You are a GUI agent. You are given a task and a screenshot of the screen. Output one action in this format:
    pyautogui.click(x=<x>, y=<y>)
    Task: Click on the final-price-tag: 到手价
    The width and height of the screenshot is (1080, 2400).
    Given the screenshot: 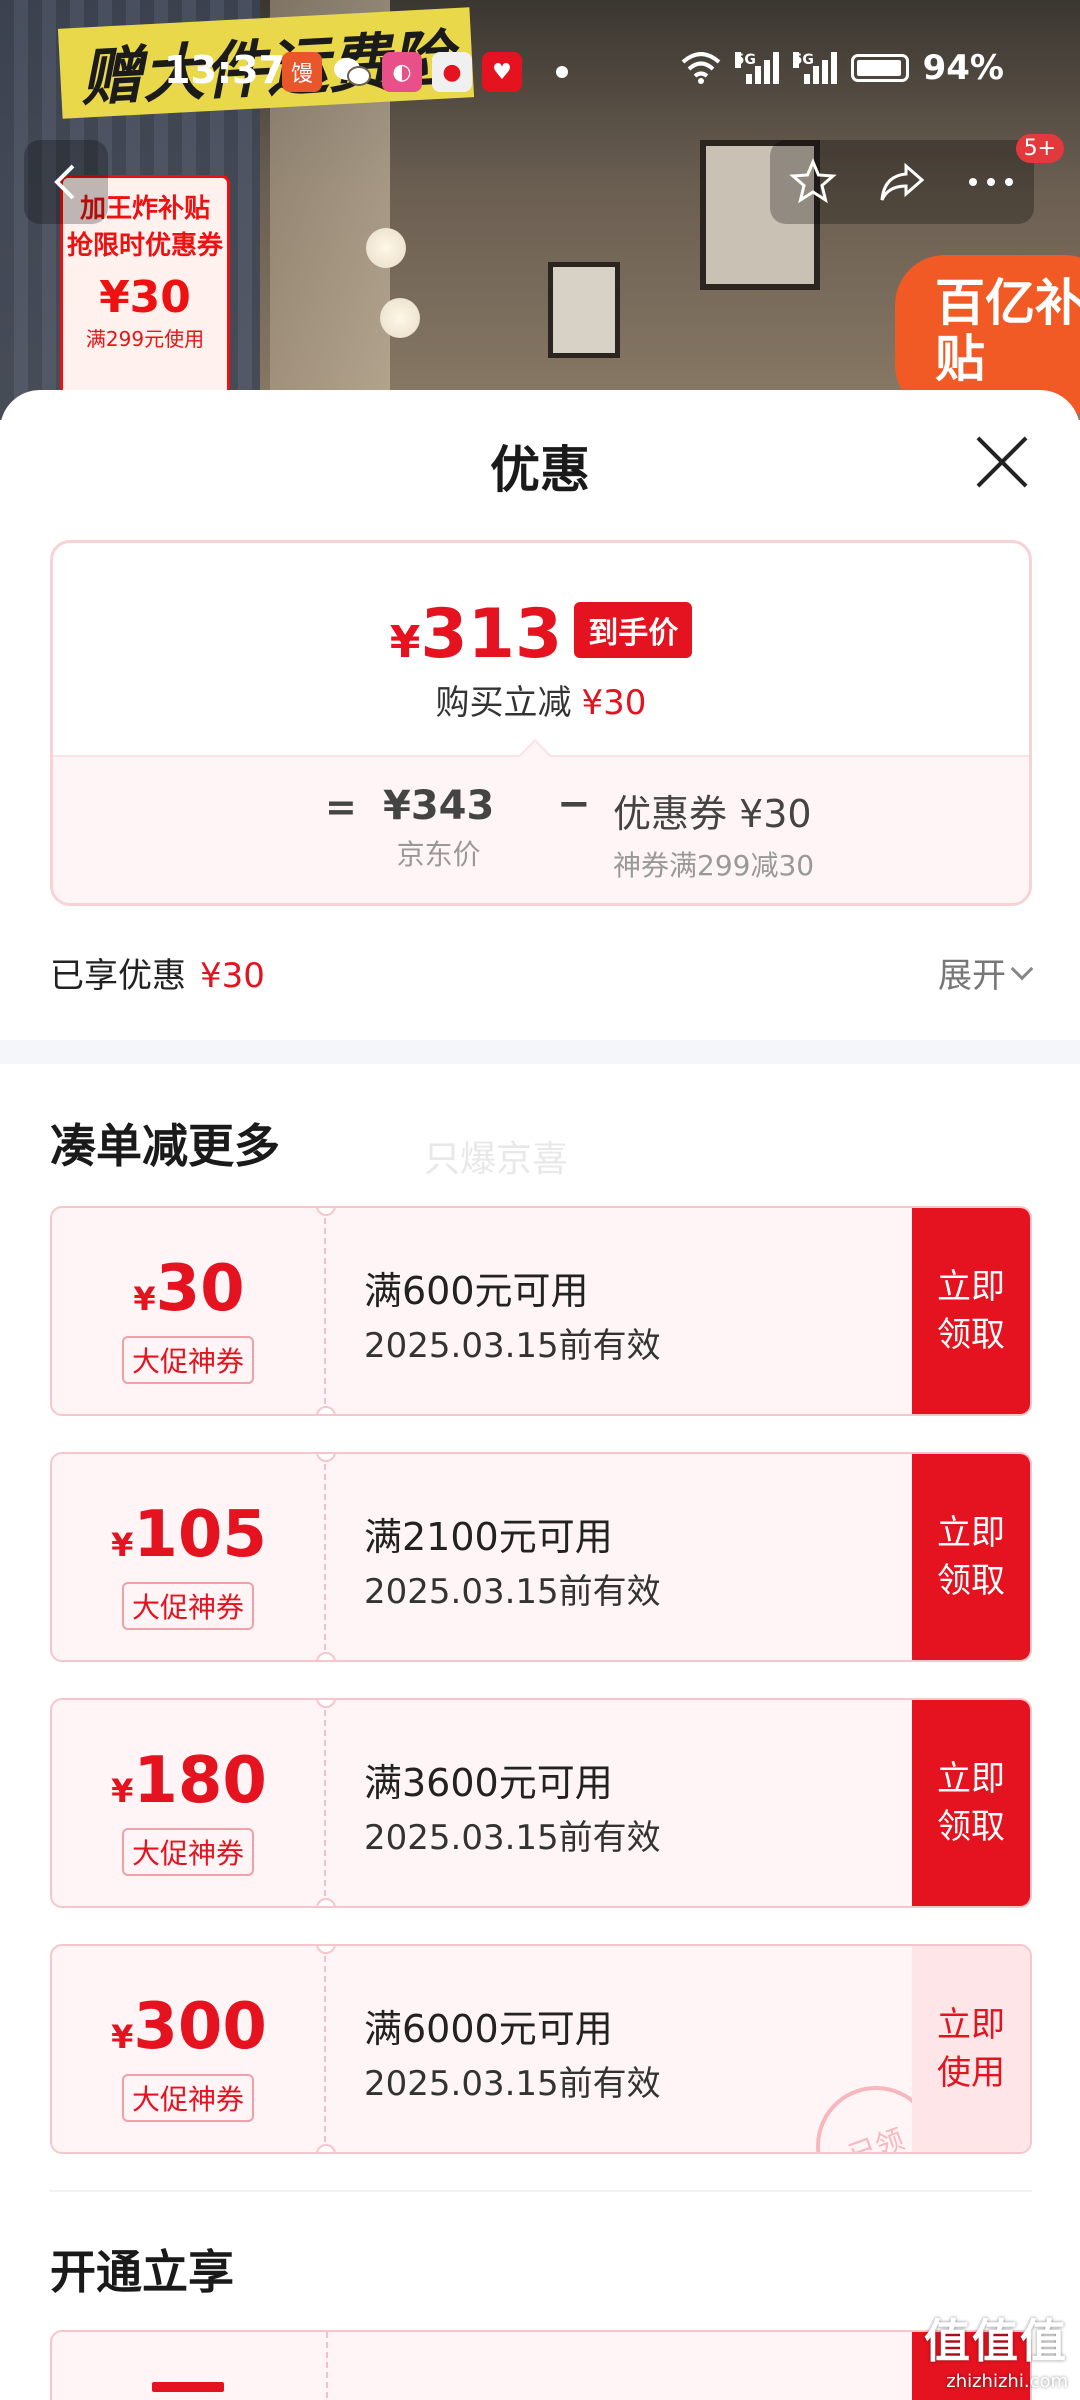 What is the action you would take?
    pyautogui.click(x=633, y=630)
    